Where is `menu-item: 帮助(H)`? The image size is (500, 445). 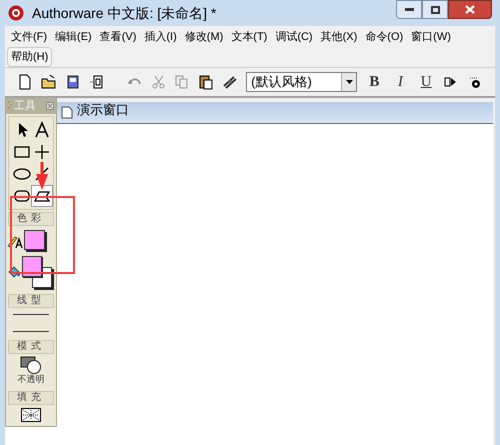 menu-item: 帮助(H) is located at coordinates (29, 57).